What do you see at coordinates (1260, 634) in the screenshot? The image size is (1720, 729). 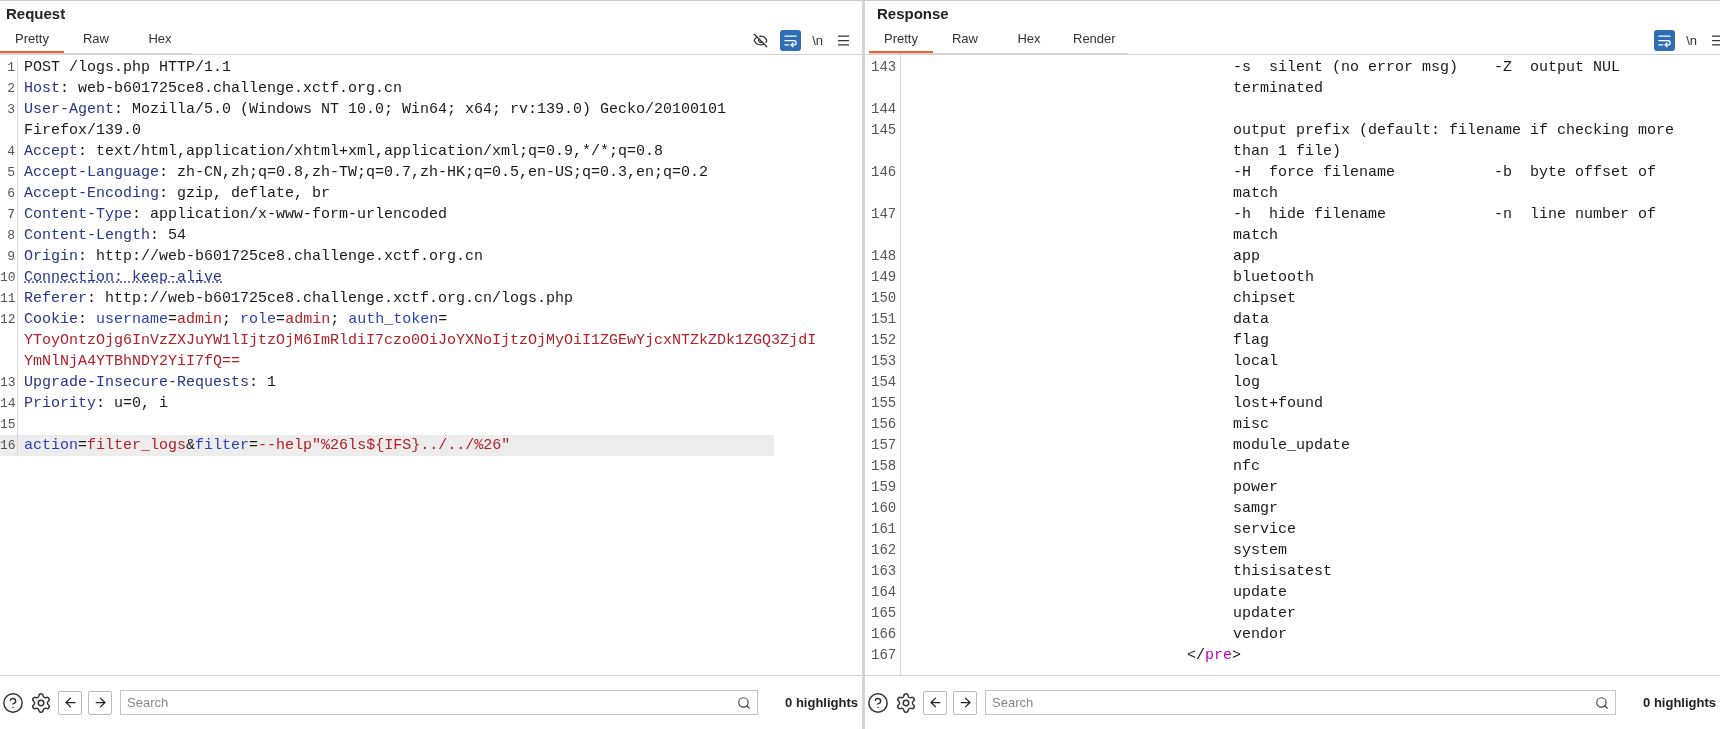 I see `code-line: vendor` at bounding box center [1260, 634].